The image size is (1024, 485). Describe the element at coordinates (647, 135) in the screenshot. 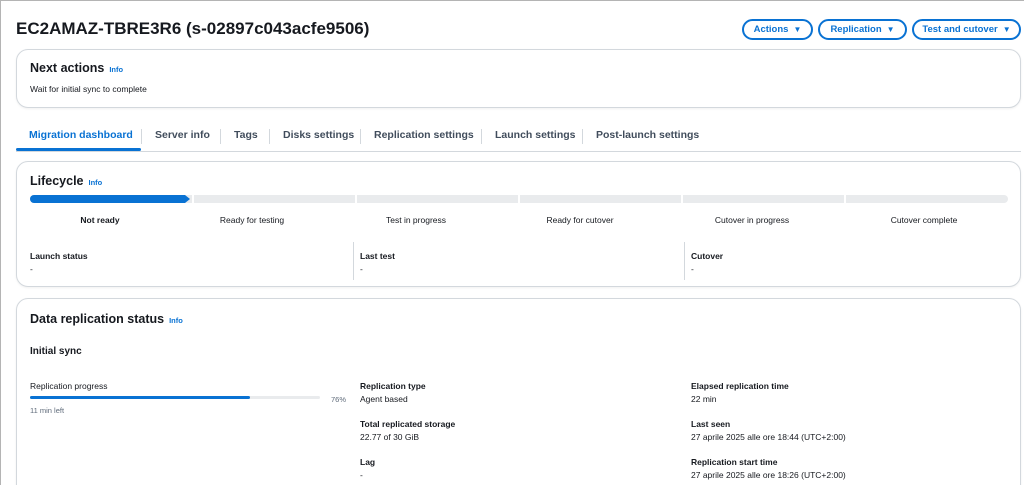

I see `tab-post-launch-settings: Post-launch settings` at that location.